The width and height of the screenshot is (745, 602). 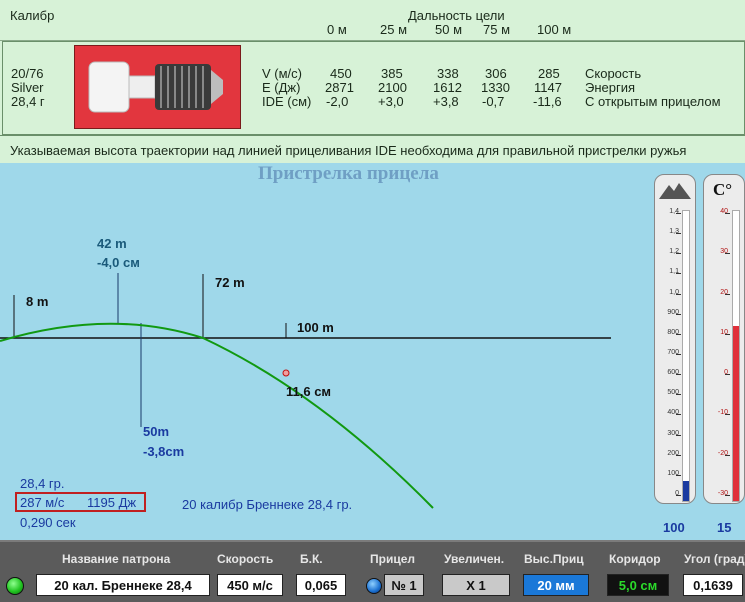 I want to click on slug-icon, so click(x=155, y=87).